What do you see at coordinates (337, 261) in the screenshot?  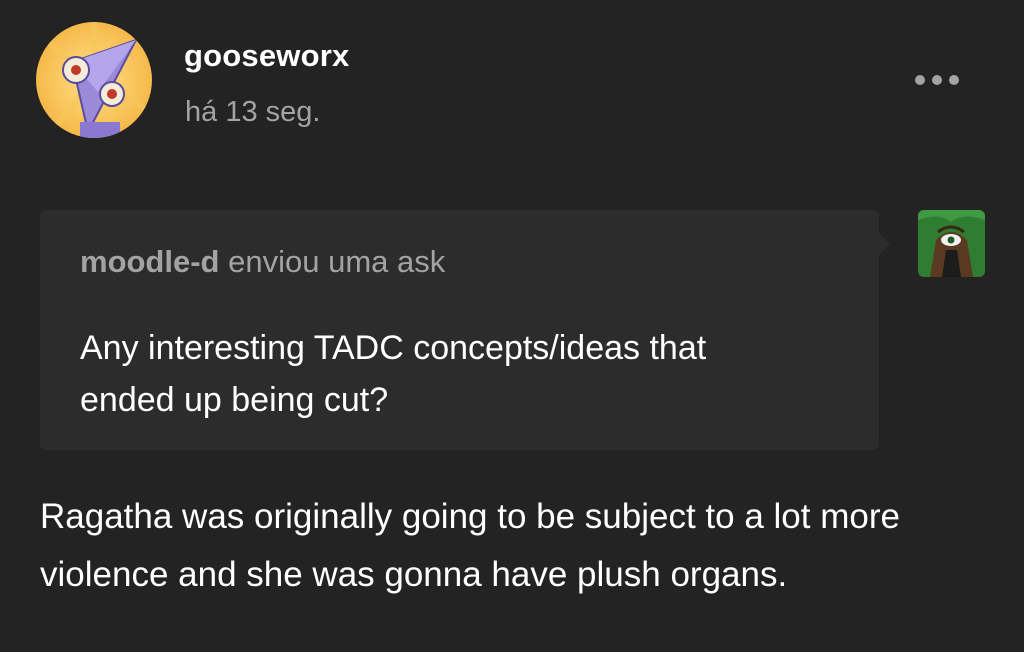 I see `ask-action-text: enviou uma ask` at bounding box center [337, 261].